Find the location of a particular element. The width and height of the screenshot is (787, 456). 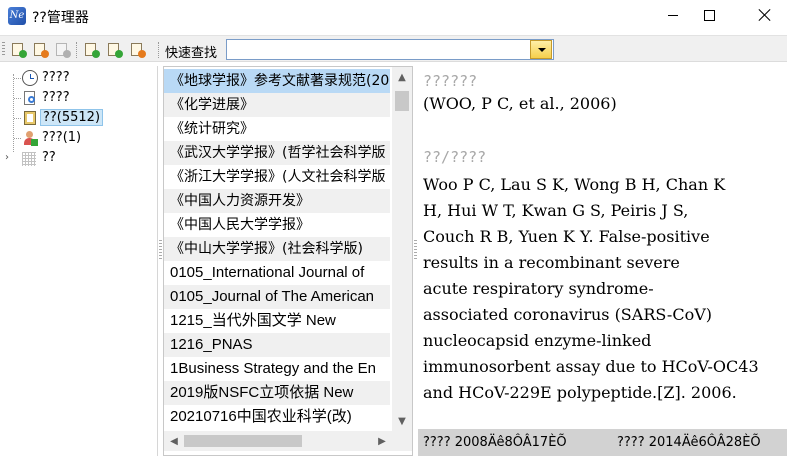

close-icon is located at coordinates (765, 15).